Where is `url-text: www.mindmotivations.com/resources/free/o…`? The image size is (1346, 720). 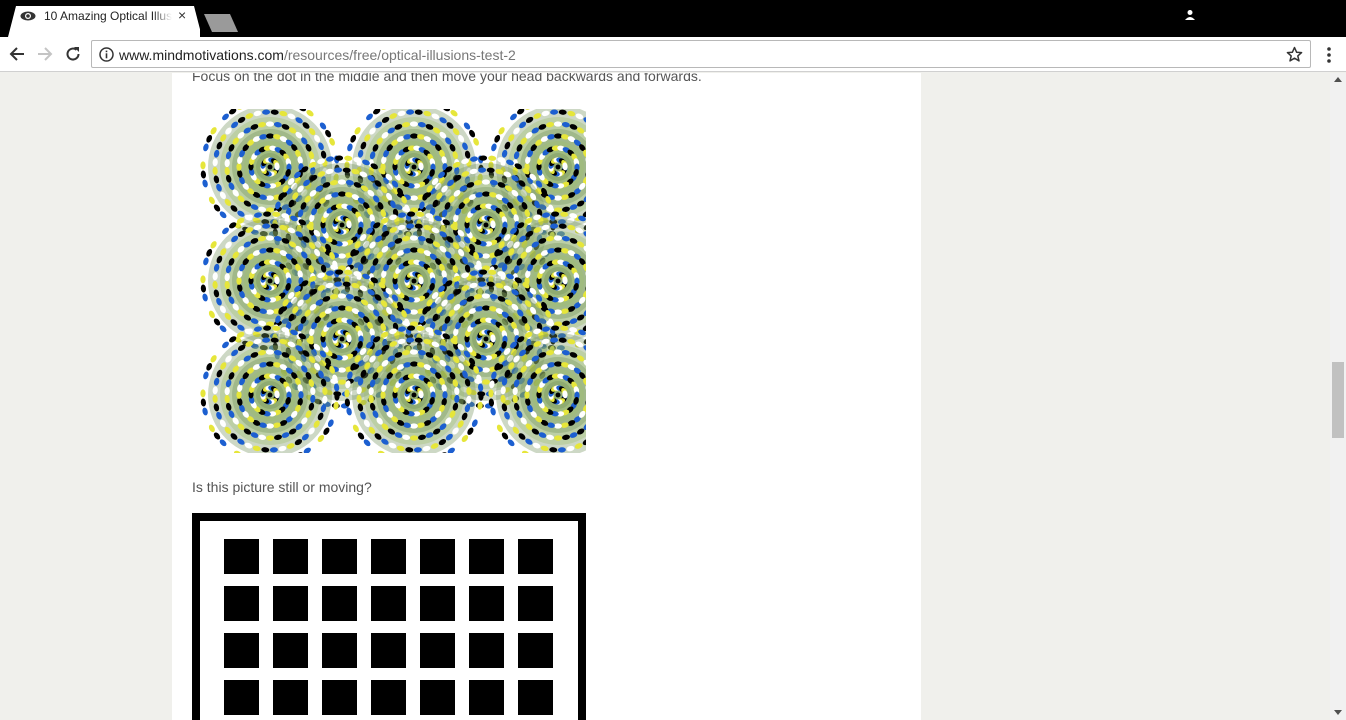
url-text: www.mindmotivations.com/resources/free/o… is located at coordinates (317, 55).